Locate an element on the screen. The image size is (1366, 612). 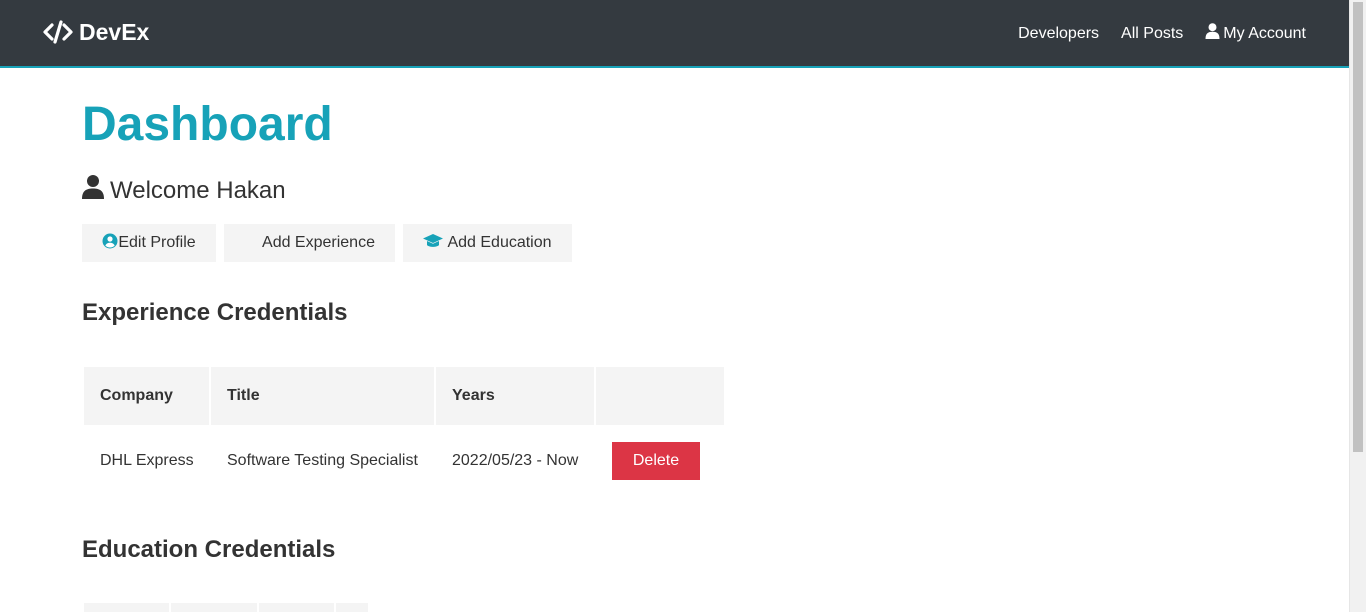
years-cell: 2022/05/23 - Now is located at coordinates (515, 460).